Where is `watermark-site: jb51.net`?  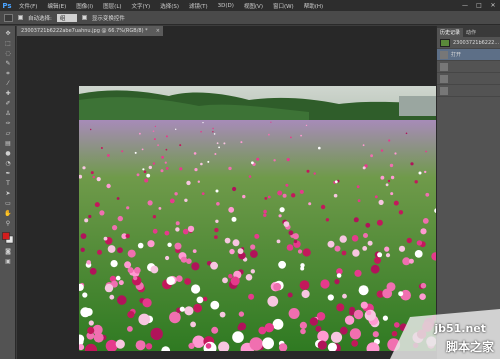
watermark-site: jb51.net is located at coordinates (460, 328).